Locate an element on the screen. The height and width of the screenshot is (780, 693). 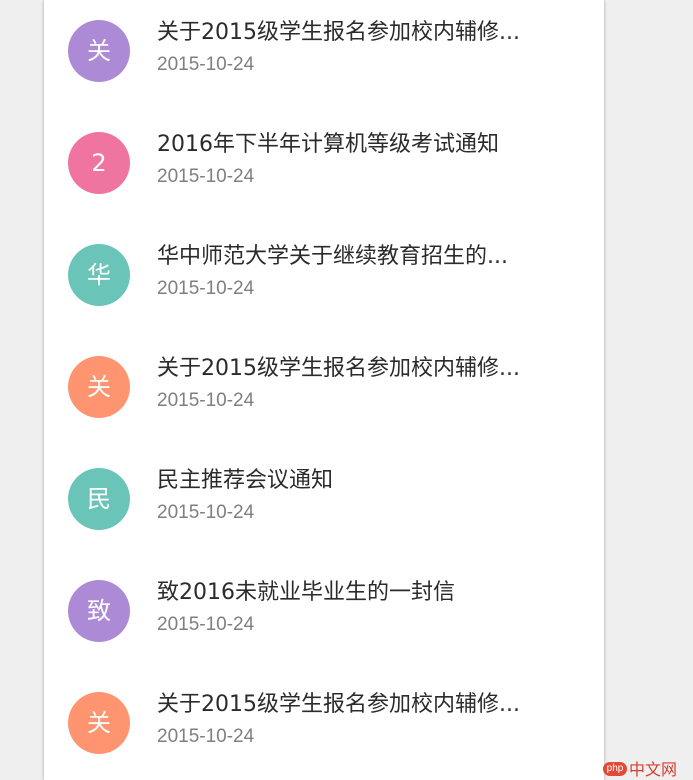
notice-avatar: 致 is located at coordinates (99, 611).